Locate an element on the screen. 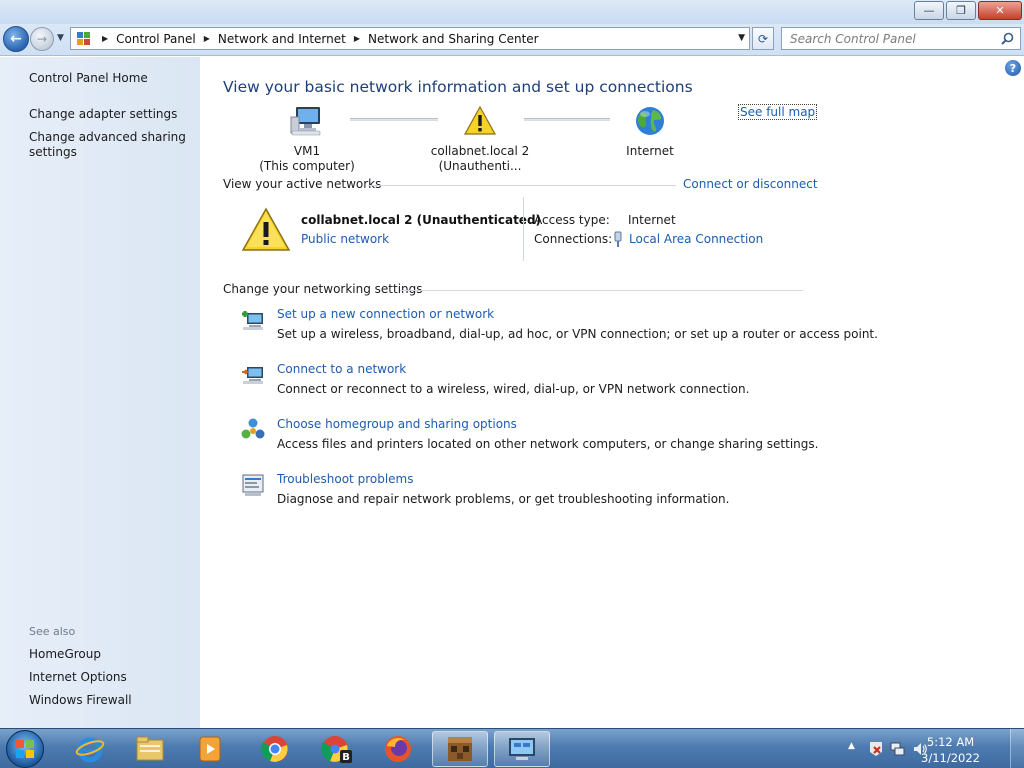 The height and width of the screenshot is (768, 1024). homegroup-icon is located at coordinates (253, 428).